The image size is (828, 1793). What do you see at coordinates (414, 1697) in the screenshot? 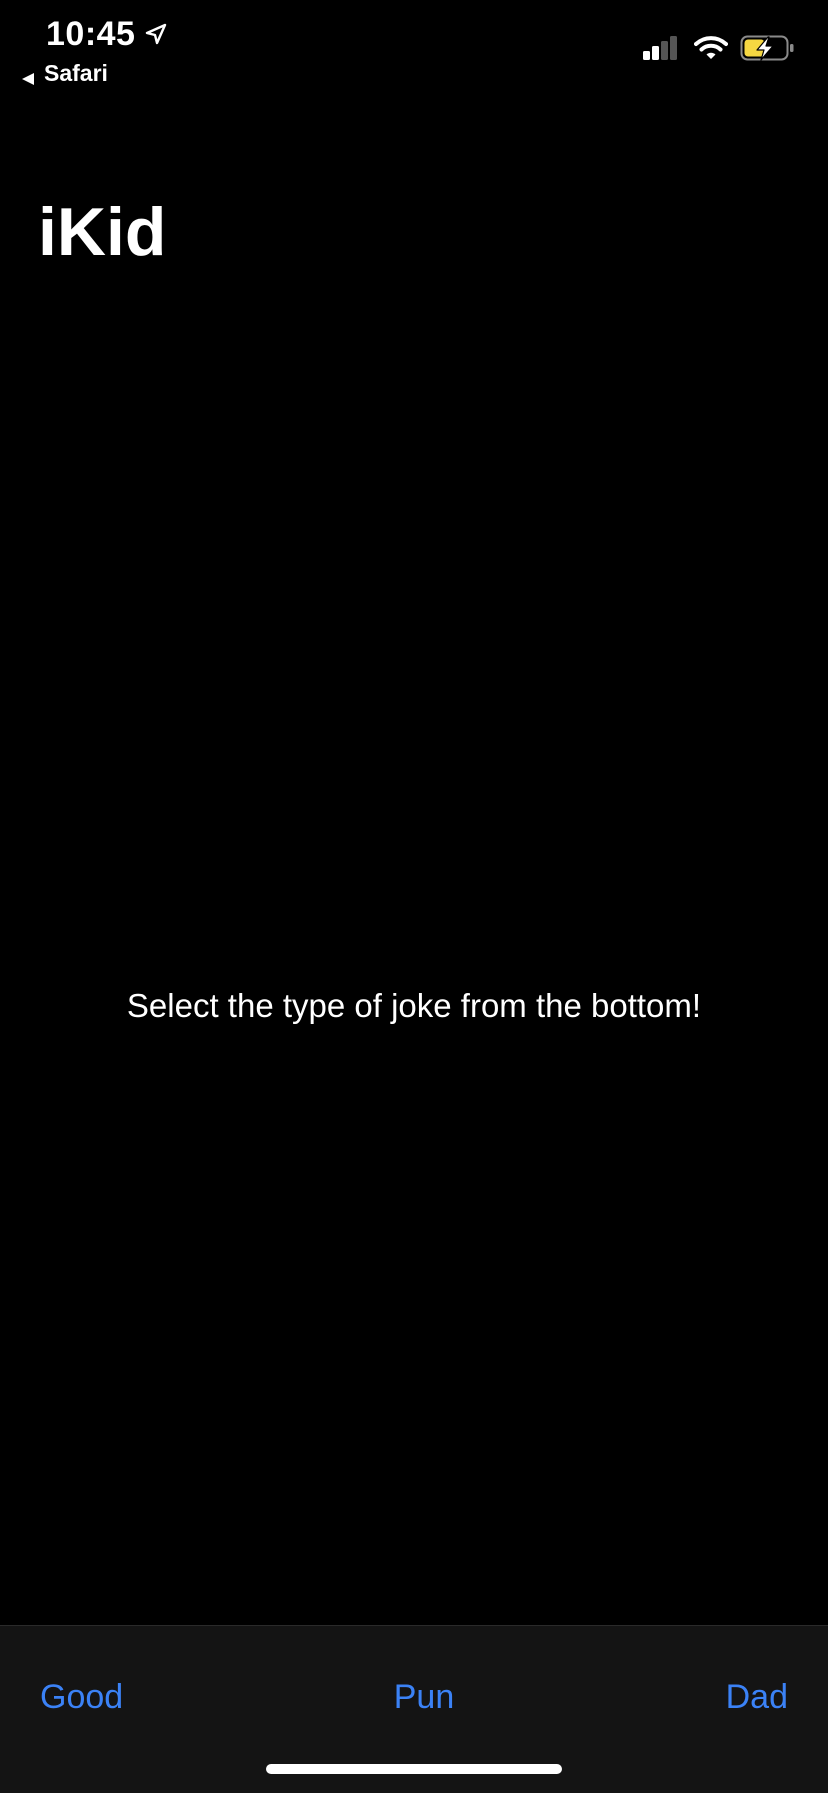
I see `pun-joke-button: Pun` at bounding box center [414, 1697].